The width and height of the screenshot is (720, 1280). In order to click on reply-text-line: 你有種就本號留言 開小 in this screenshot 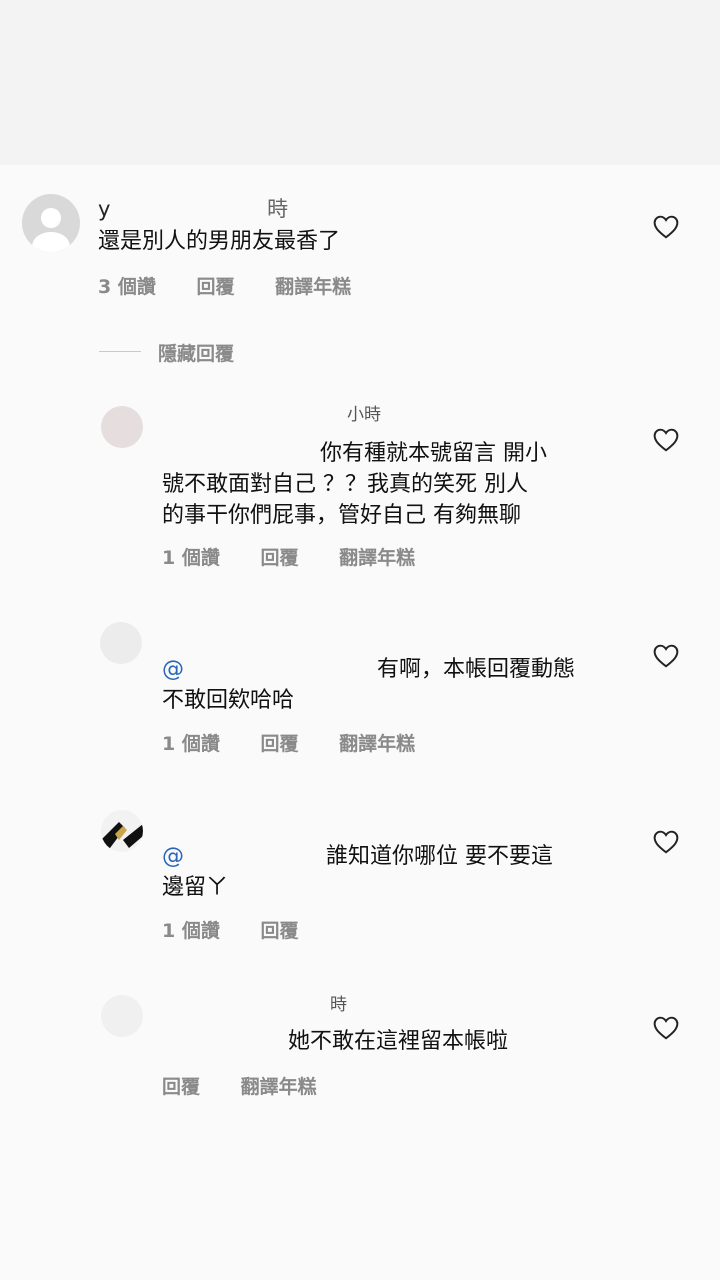, I will do `click(433, 453)`.